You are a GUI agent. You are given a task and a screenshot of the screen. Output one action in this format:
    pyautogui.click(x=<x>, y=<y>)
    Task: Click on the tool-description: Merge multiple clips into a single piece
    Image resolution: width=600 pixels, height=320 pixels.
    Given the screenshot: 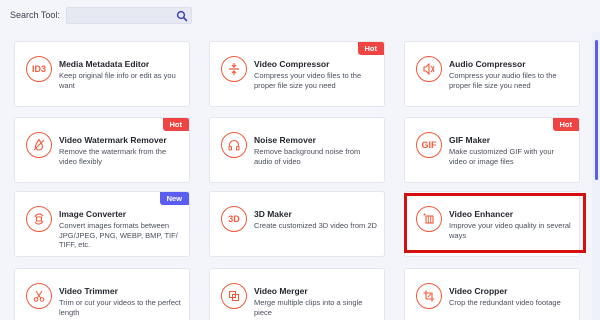 What is the action you would take?
    pyautogui.click(x=308, y=307)
    